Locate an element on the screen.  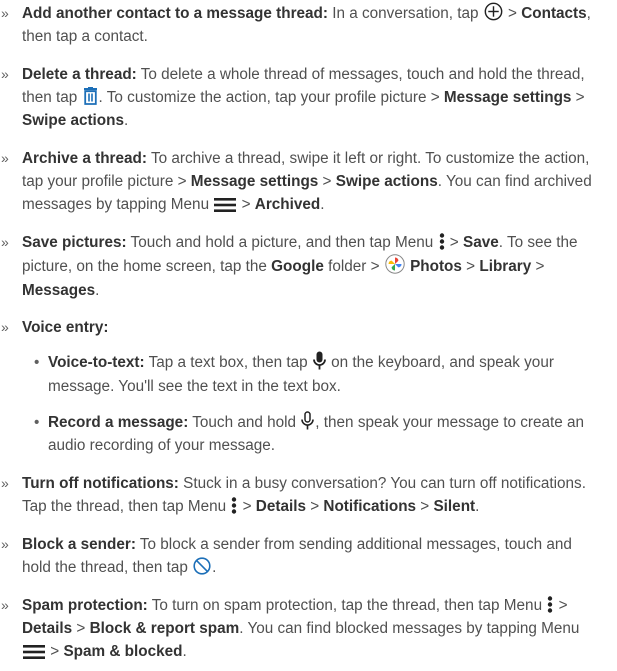
item-text: In a conversation, tap is located at coordinates (405, 13).